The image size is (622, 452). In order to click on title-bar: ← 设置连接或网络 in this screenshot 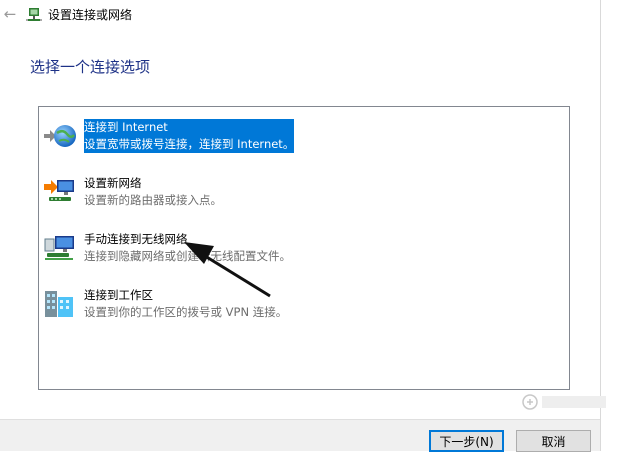, I will do `click(300, 15)`.